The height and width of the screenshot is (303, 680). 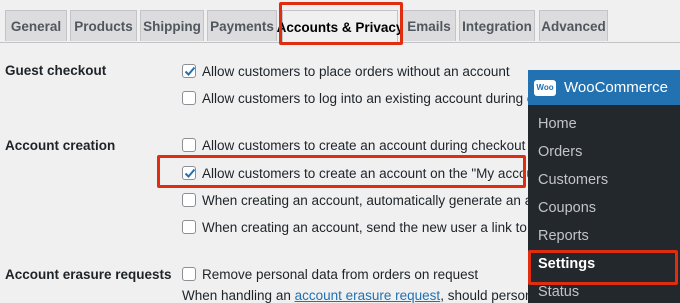 I want to click on tab-general: General, so click(x=36, y=25).